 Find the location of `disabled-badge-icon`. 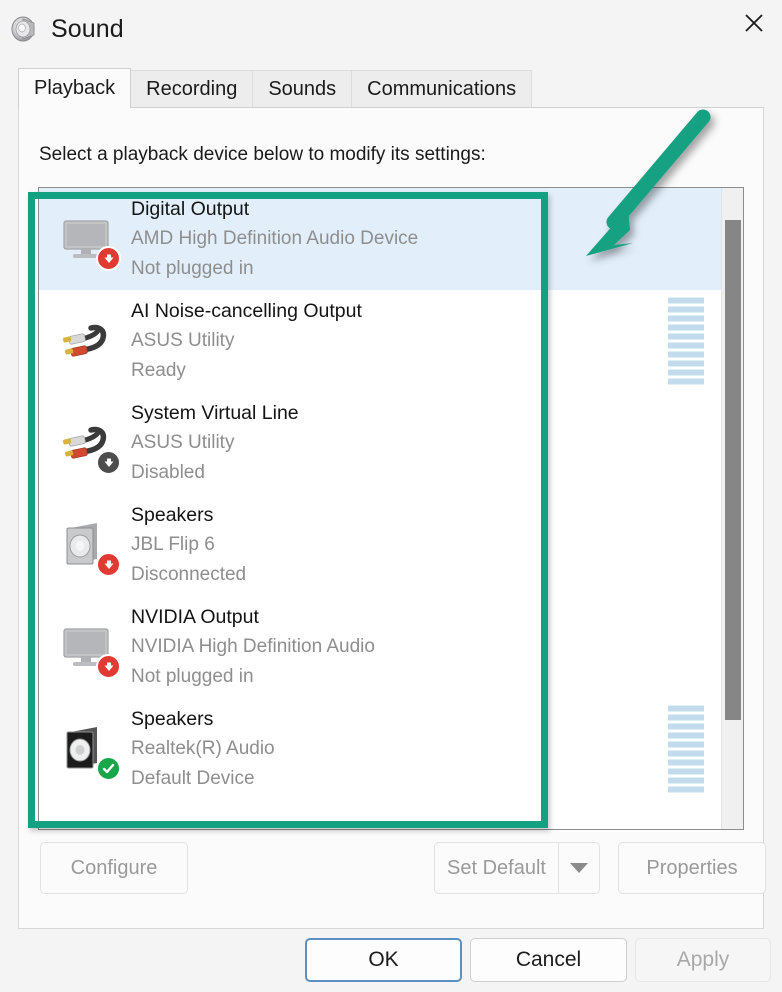

disabled-badge-icon is located at coordinates (108, 462).